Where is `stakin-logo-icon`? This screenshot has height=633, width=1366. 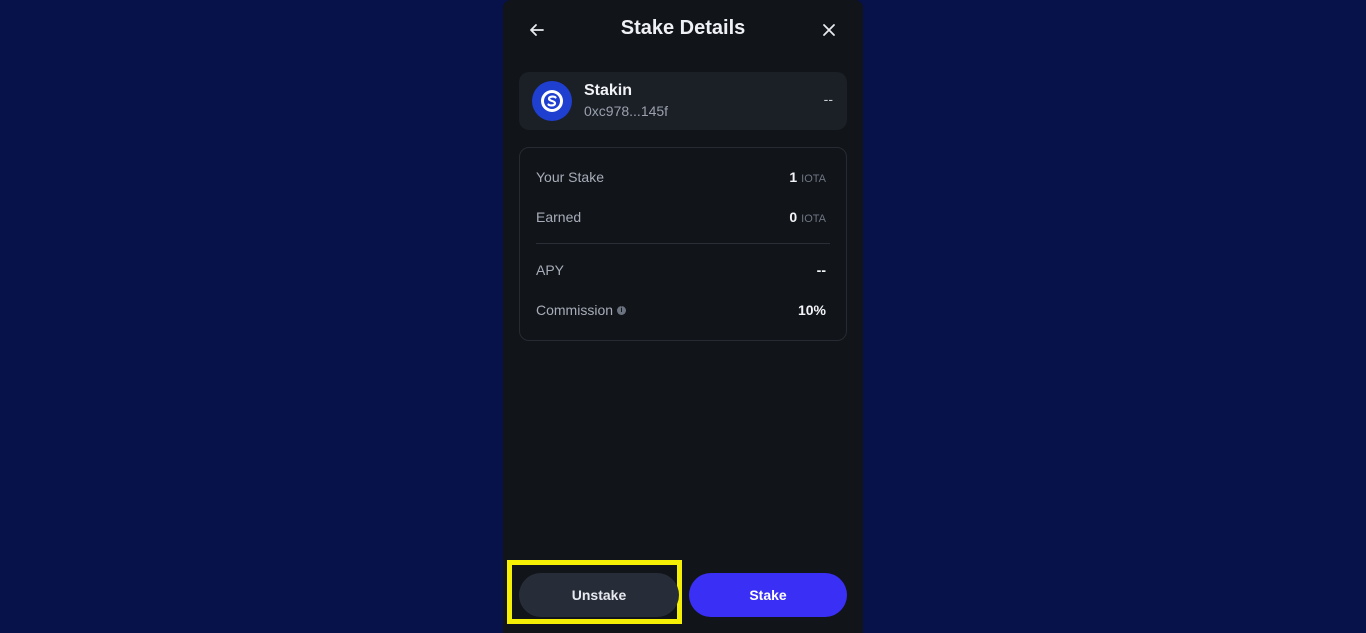 stakin-logo-icon is located at coordinates (552, 101).